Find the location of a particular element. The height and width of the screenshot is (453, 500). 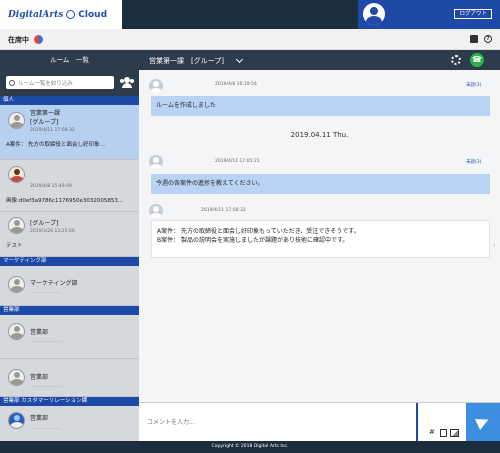

room-name-tag: [グループ] is located at coordinates (44, 122).